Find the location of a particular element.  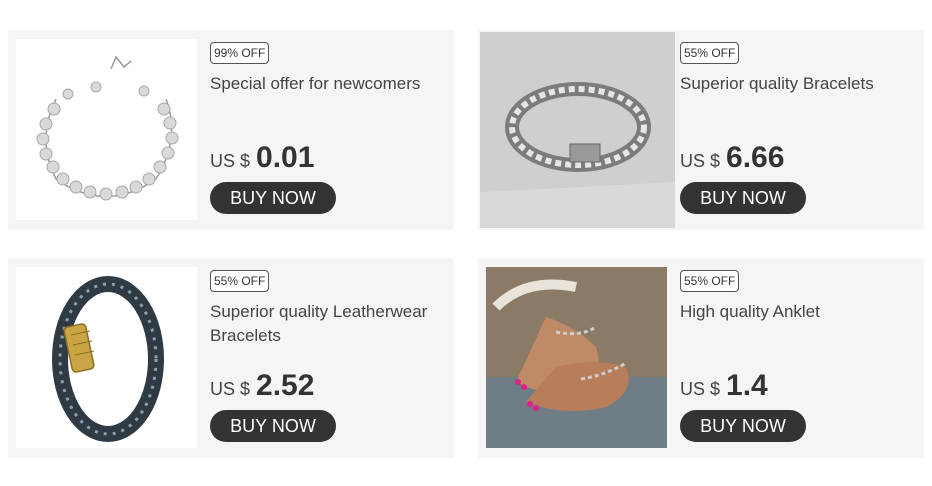

product-price: US $ 6.66 is located at coordinates (732, 158).